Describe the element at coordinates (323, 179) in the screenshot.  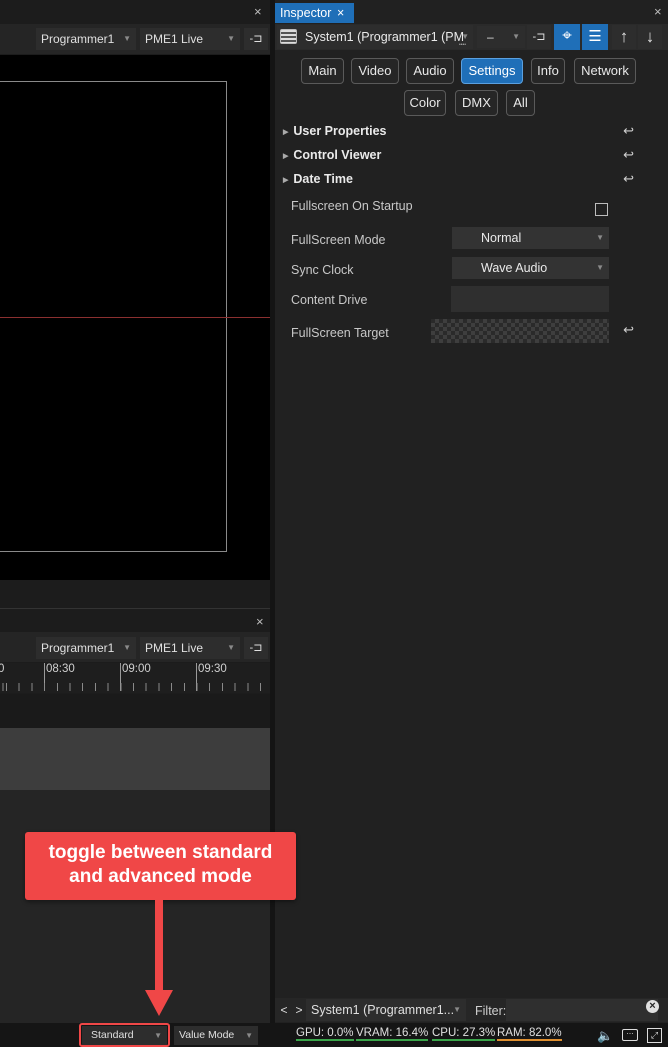
I see `group-label: Date Time` at that location.